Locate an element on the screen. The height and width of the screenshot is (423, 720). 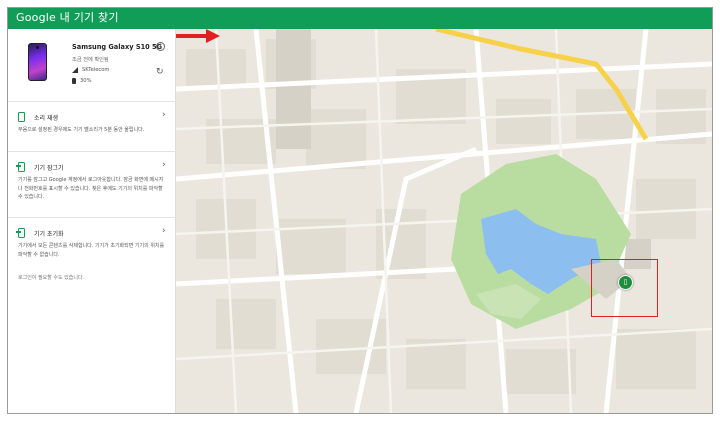
refresh-icon: ↻ is located at coordinates (160, 72).